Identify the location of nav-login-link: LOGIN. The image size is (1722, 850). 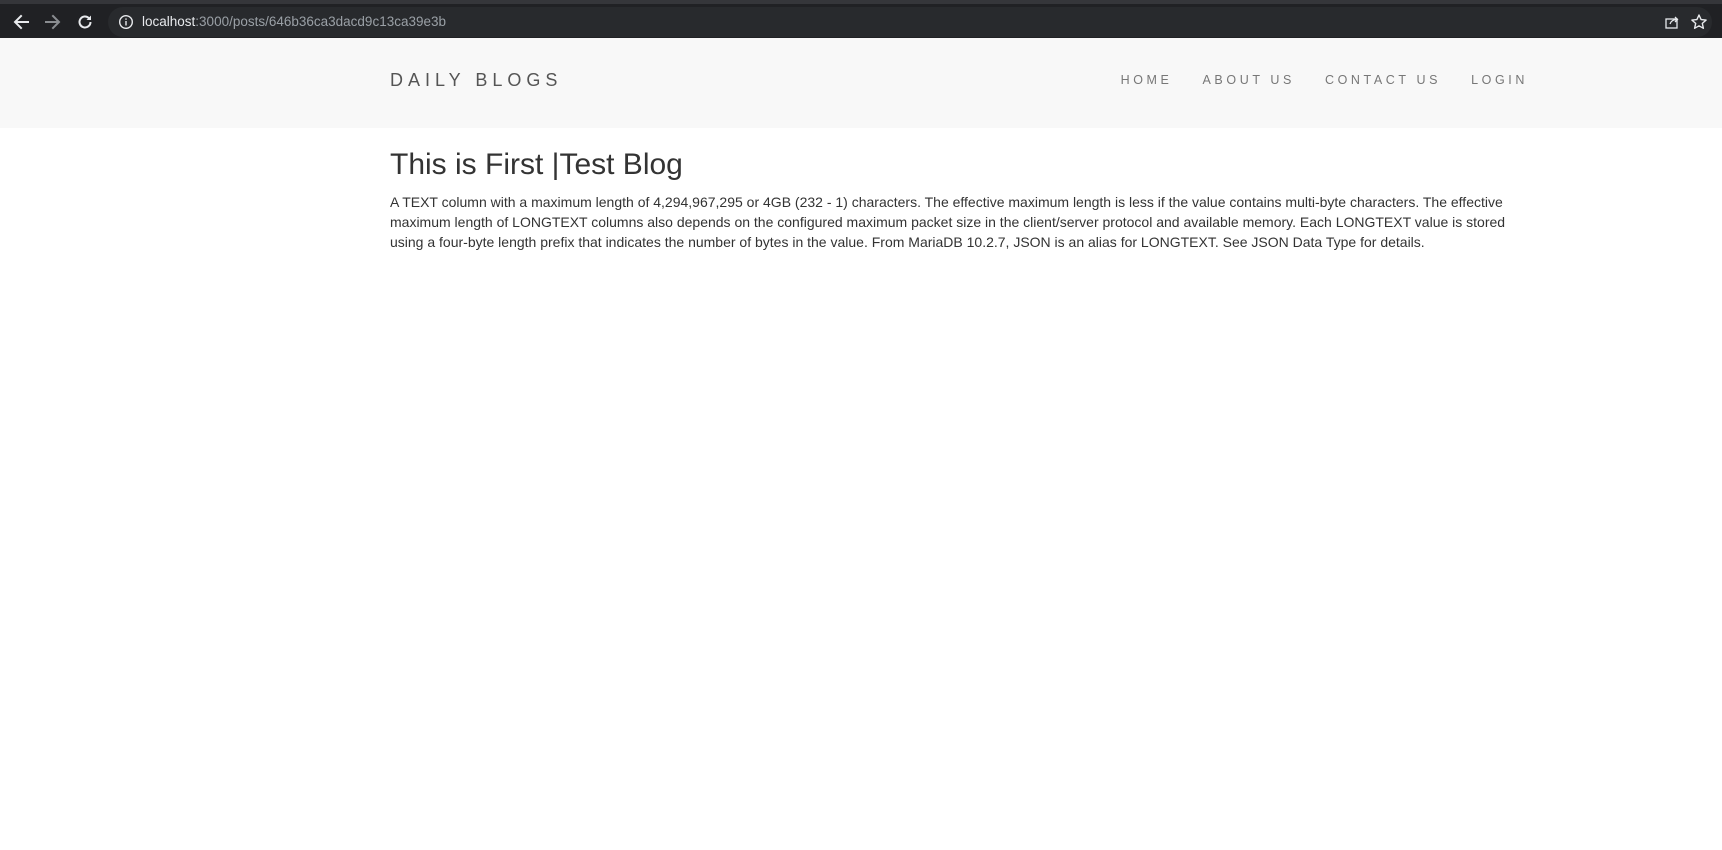
(1499, 80).